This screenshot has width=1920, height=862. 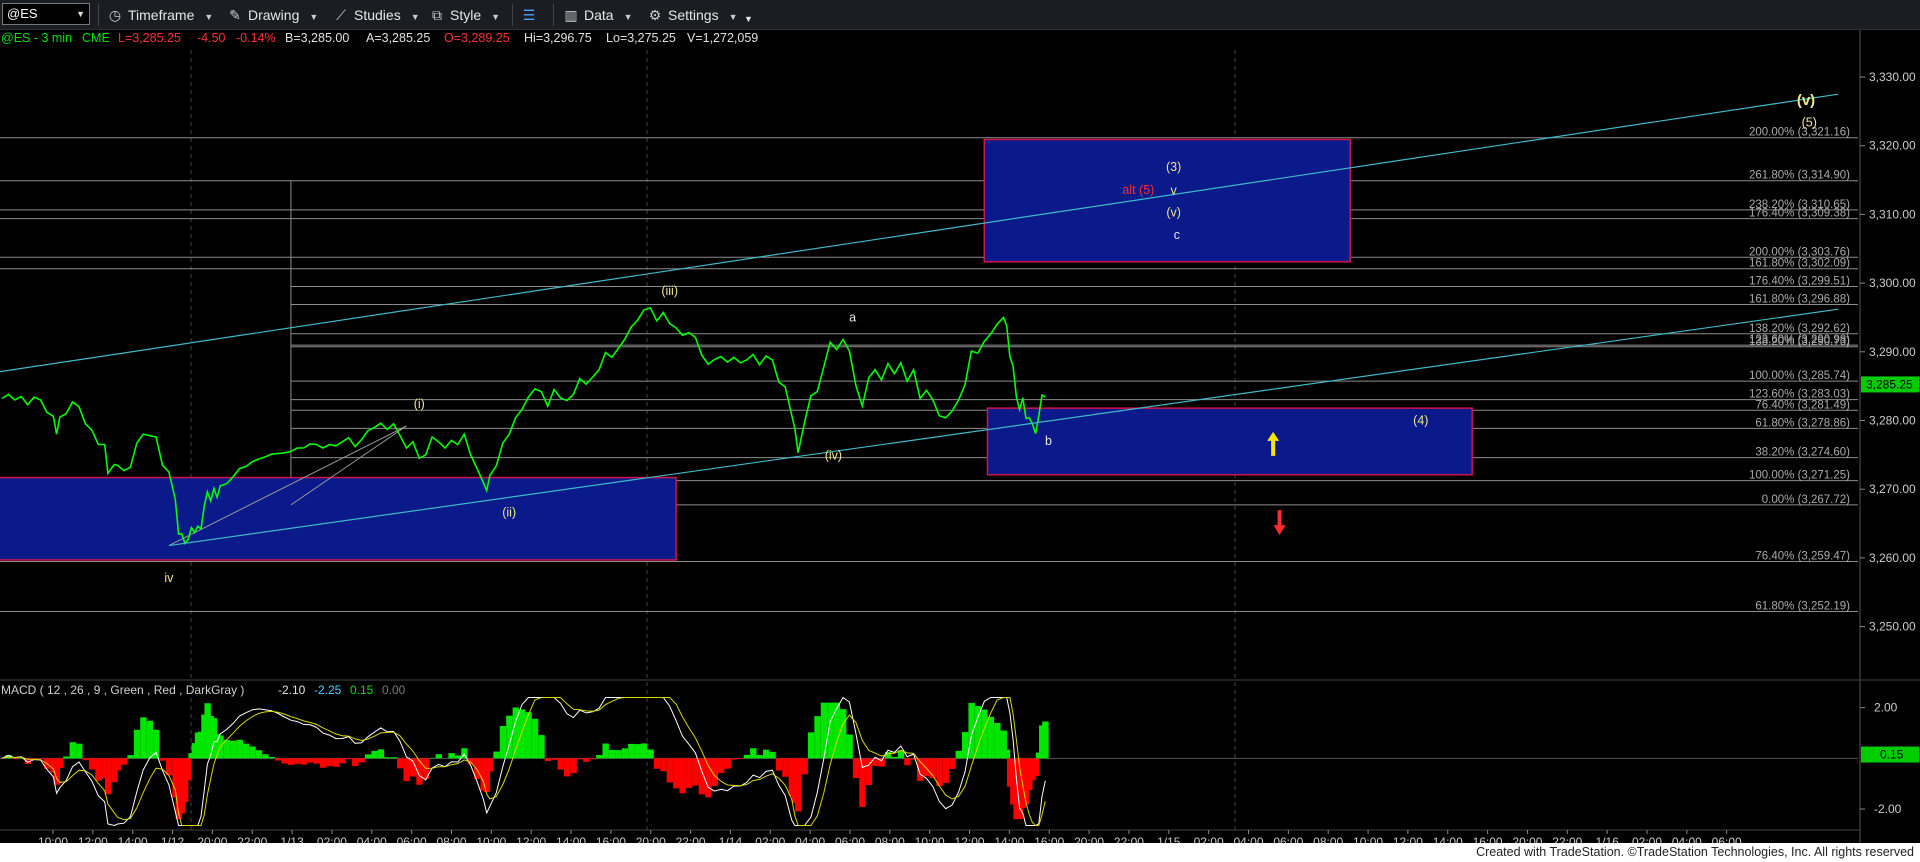 I want to click on pencil-icon: ✎, so click(x=235, y=15).